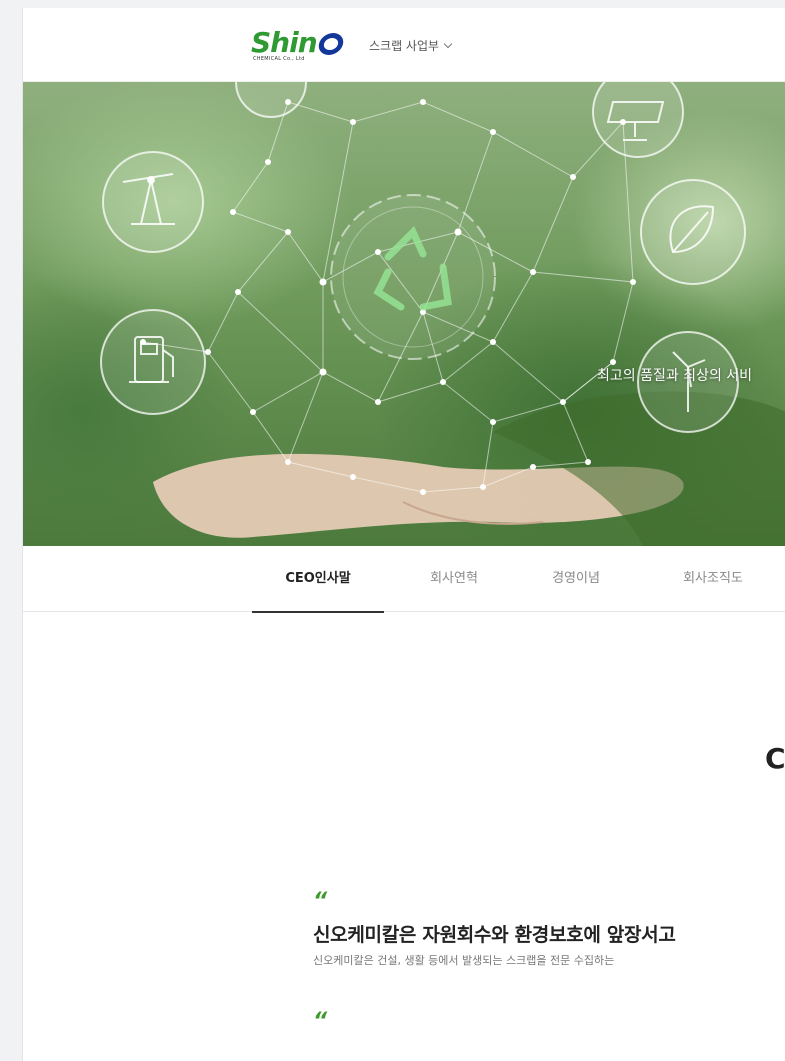 Image resolution: width=785 pixels, height=1061 pixels. What do you see at coordinates (494, 935) in the screenshot?
I see `ceo-statement-heading: 신오케미칼은 자원회수와 환경보호에 앞장서고` at bounding box center [494, 935].